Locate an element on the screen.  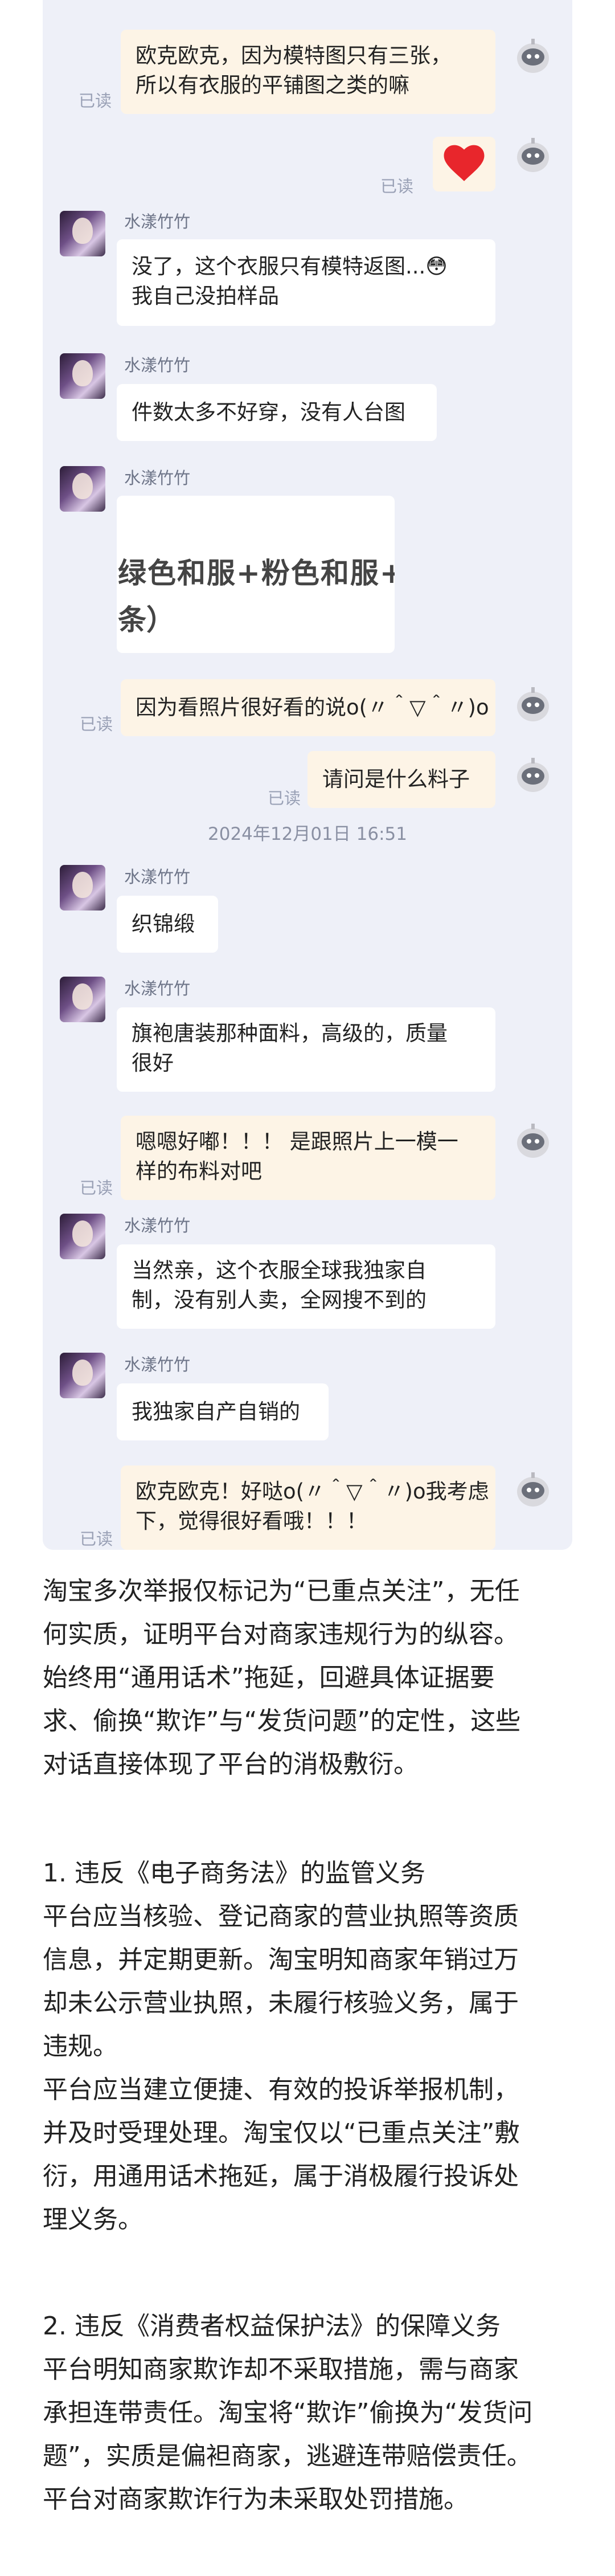
message-line: 欧克欧克，因为模特图只有三张， is located at coordinates (294, 56).